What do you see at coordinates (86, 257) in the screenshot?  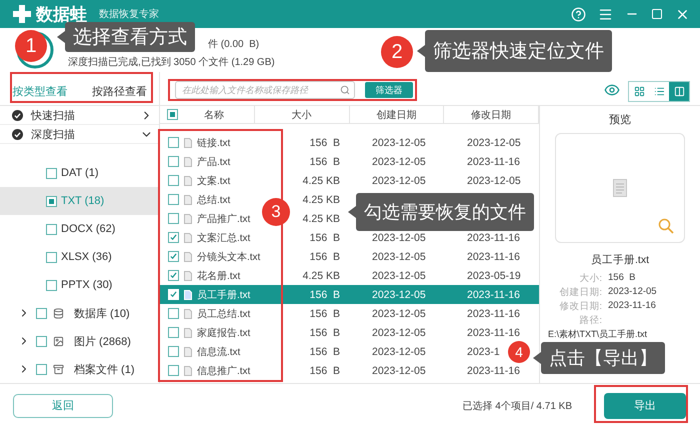 I see `file-type-label: XLSX (36)` at bounding box center [86, 257].